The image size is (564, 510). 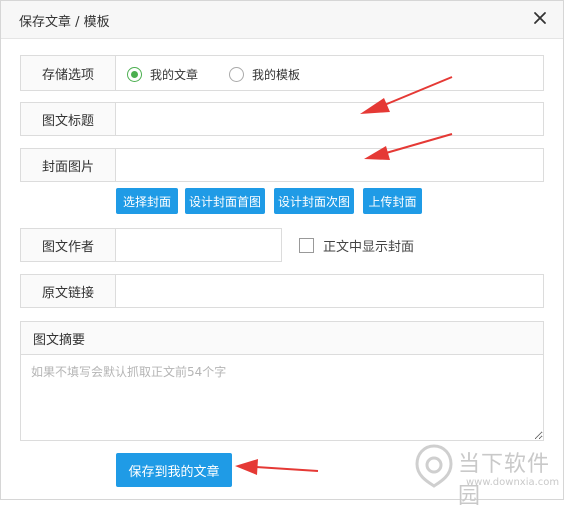 I want to click on watermark-url: www.downxia.com, so click(x=513, y=482).